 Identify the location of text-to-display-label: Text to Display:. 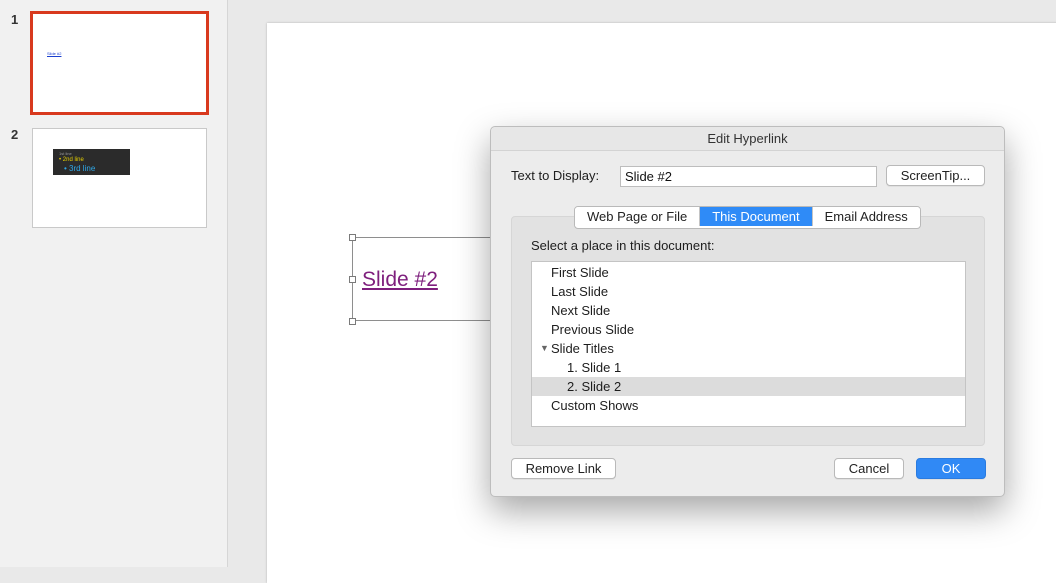
(555, 175).